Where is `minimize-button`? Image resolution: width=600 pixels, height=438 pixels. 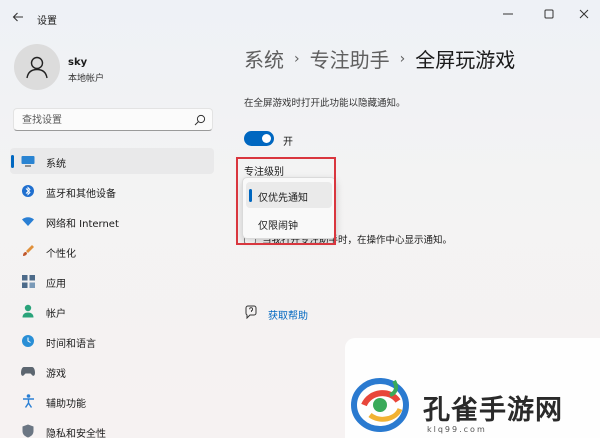
minimize-button is located at coordinates (508, 14).